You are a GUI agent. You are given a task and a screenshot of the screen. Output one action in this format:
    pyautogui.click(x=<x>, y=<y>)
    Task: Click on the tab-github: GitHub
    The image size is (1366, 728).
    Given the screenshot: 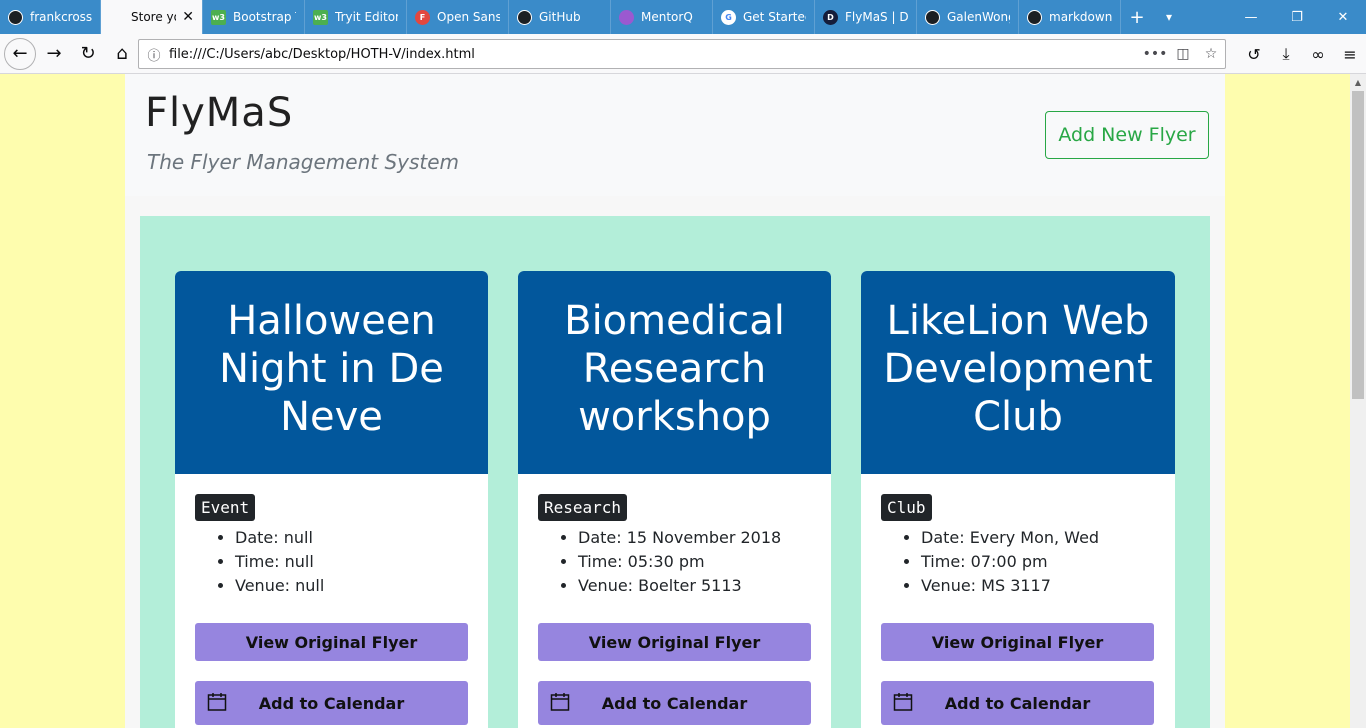 What is the action you would take?
    pyautogui.click(x=560, y=17)
    